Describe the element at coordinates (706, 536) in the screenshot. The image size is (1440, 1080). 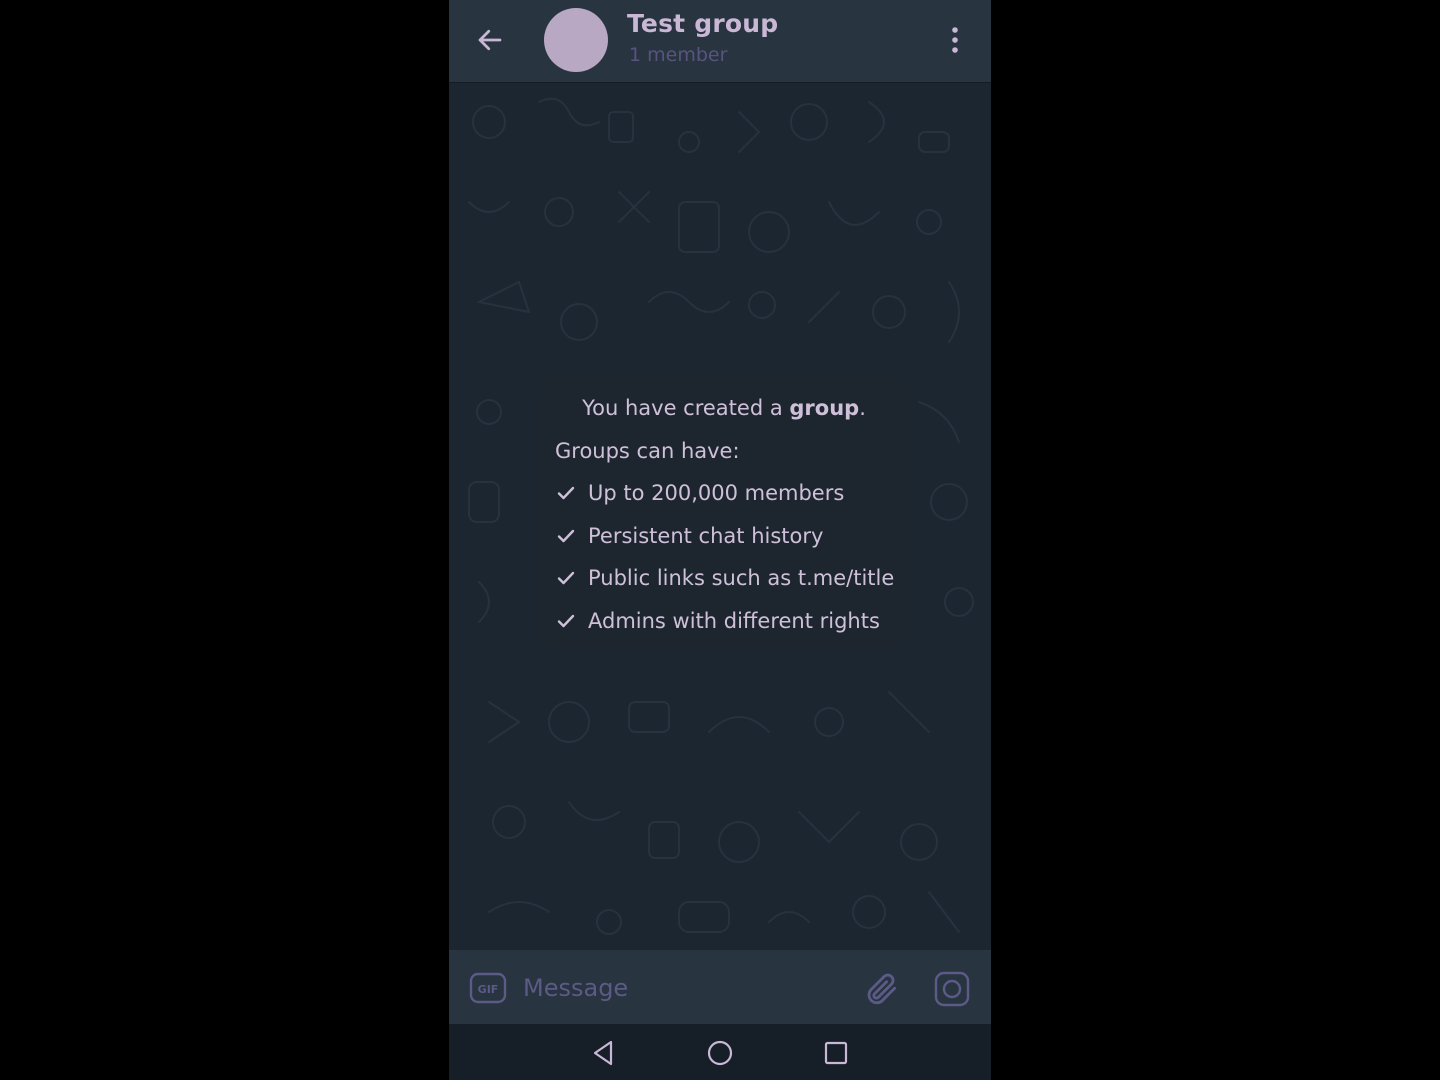
I see `feature-text: Persistent chat history` at that location.